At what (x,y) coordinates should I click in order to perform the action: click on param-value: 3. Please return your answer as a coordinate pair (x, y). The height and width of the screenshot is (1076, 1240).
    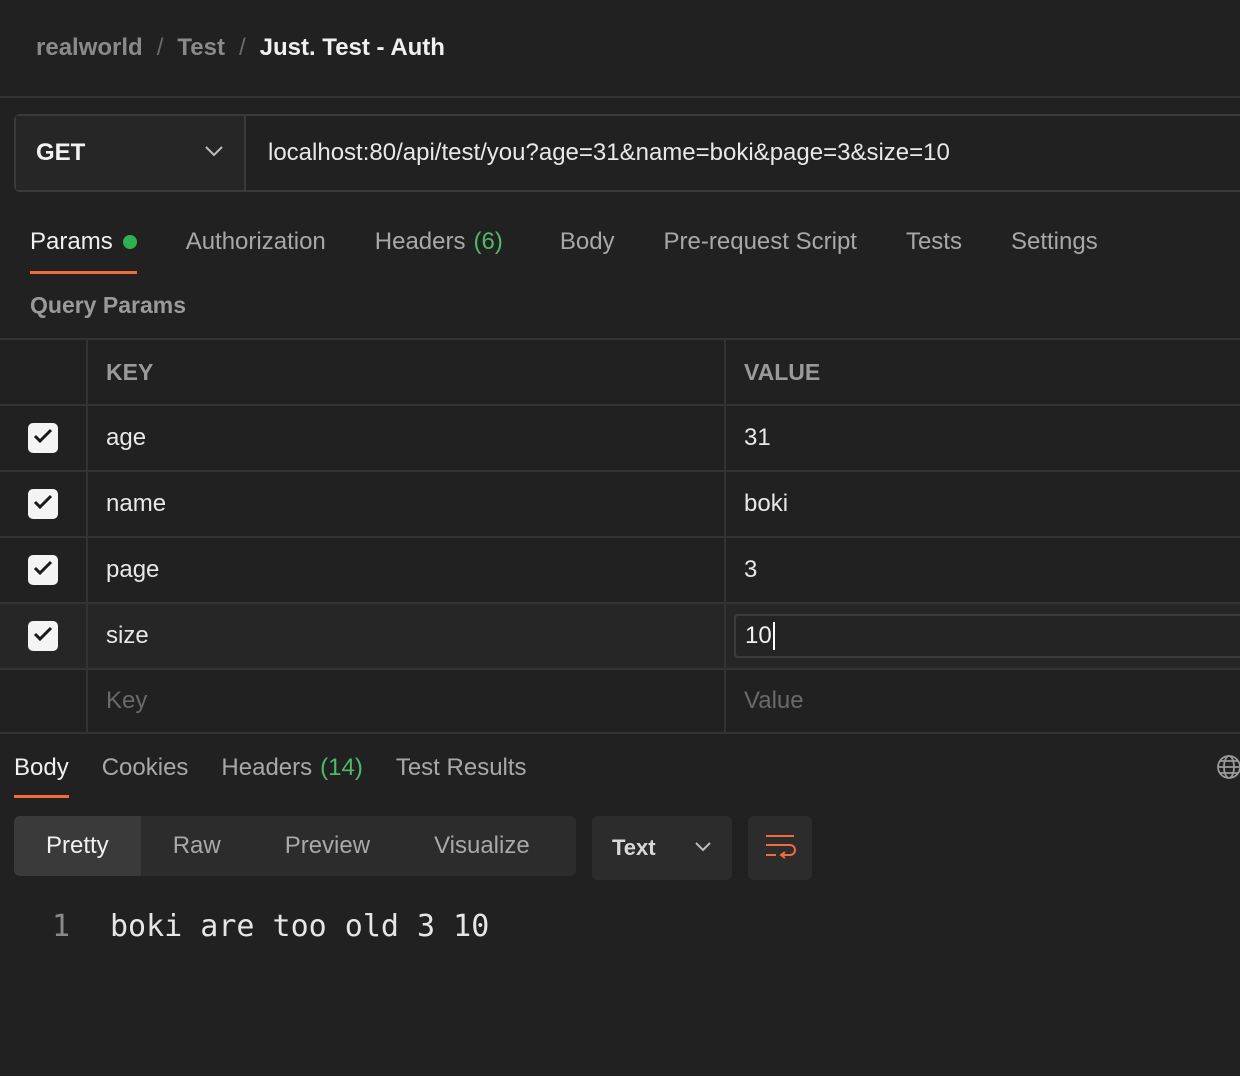
    Looking at the image, I should click on (983, 570).